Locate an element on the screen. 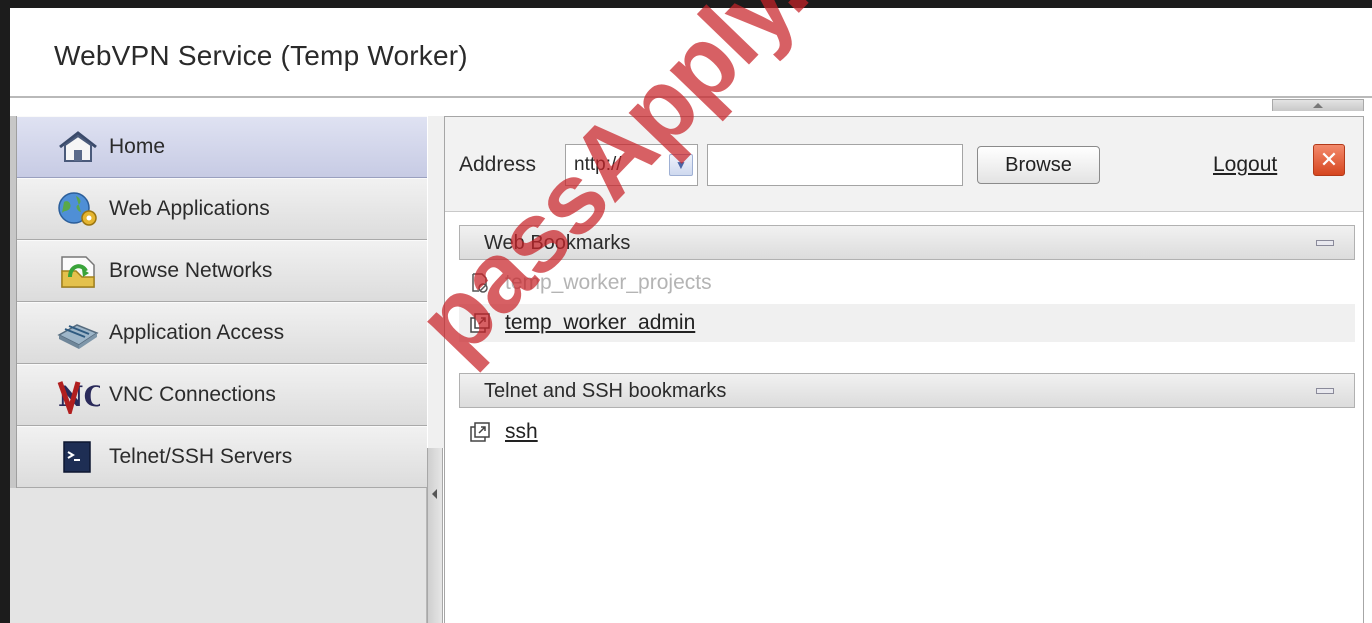 Image resolution: width=1372 pixels, height=623 pixels. bookmark-disabled-icon is located at coordinates (480, 283).